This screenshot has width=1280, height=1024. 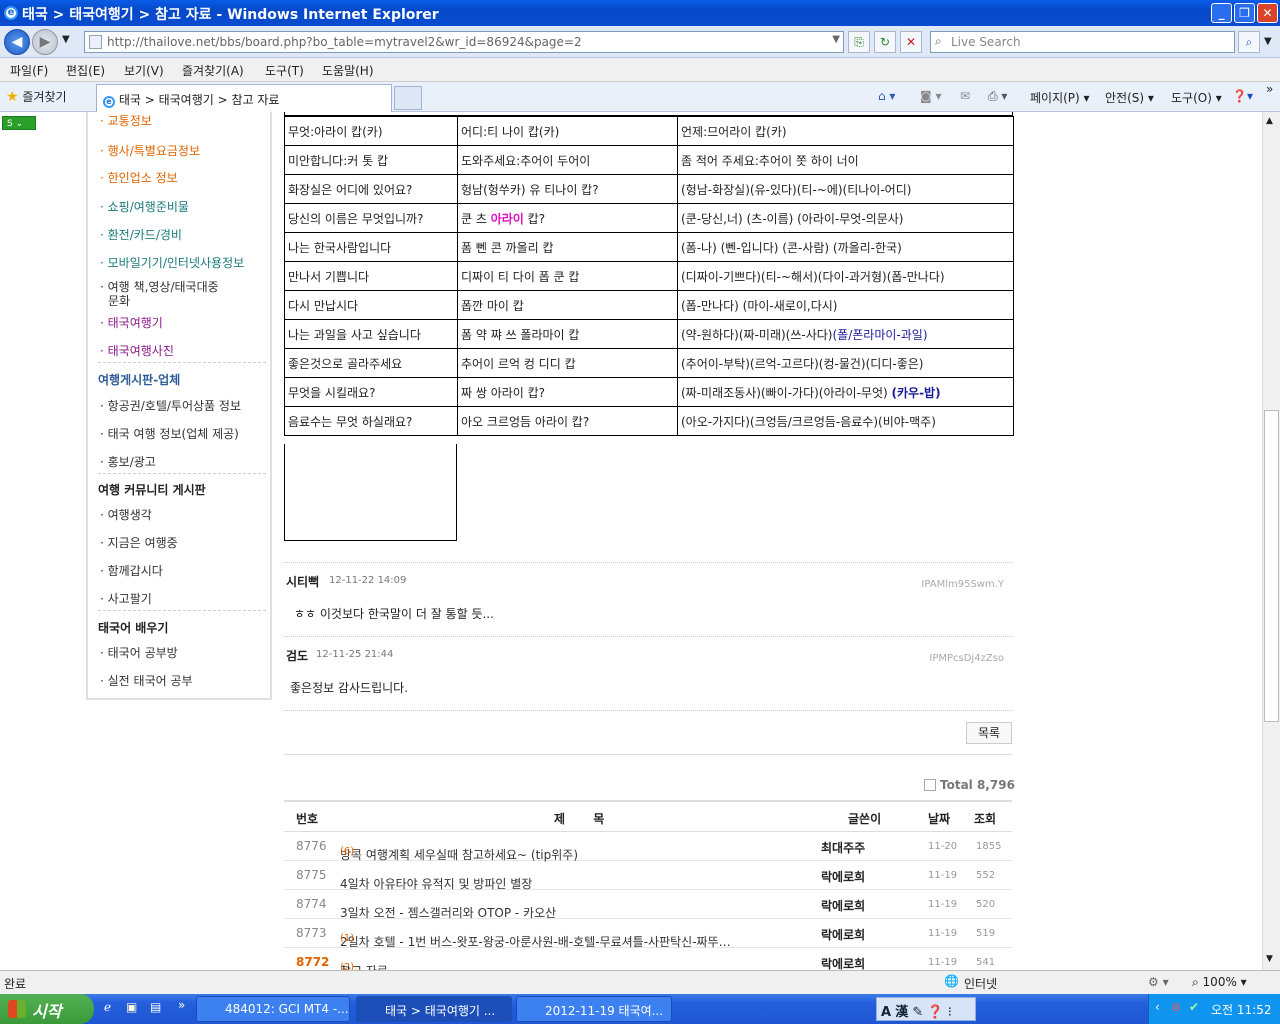 I want to click on sidebar-item-photos: · 태국여행사진, so click(x=137, y=350).